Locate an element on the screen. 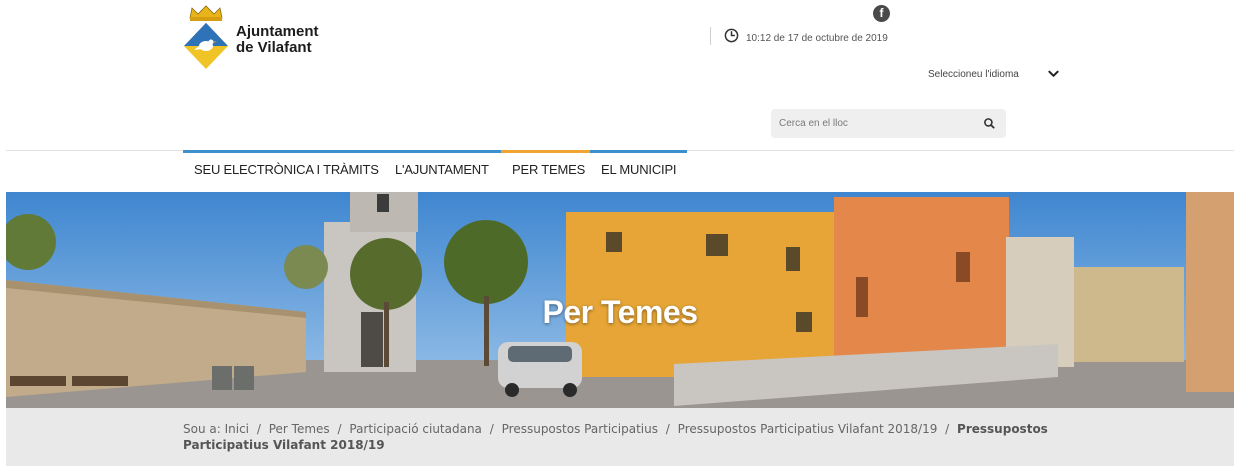 The height and width of the screenshot is (466, 1234). nav-item-per-temes: PER TEMES is located at coordinates (545, 171).